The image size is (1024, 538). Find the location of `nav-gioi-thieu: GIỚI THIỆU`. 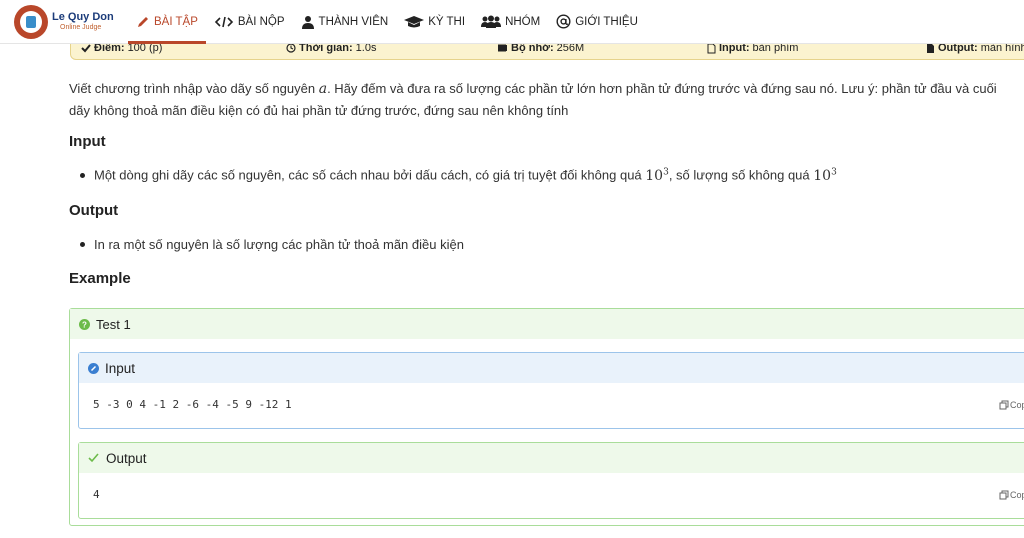

nav-gioi-thieu: GIỚI THIỆU is located at coordinates (597, 22).